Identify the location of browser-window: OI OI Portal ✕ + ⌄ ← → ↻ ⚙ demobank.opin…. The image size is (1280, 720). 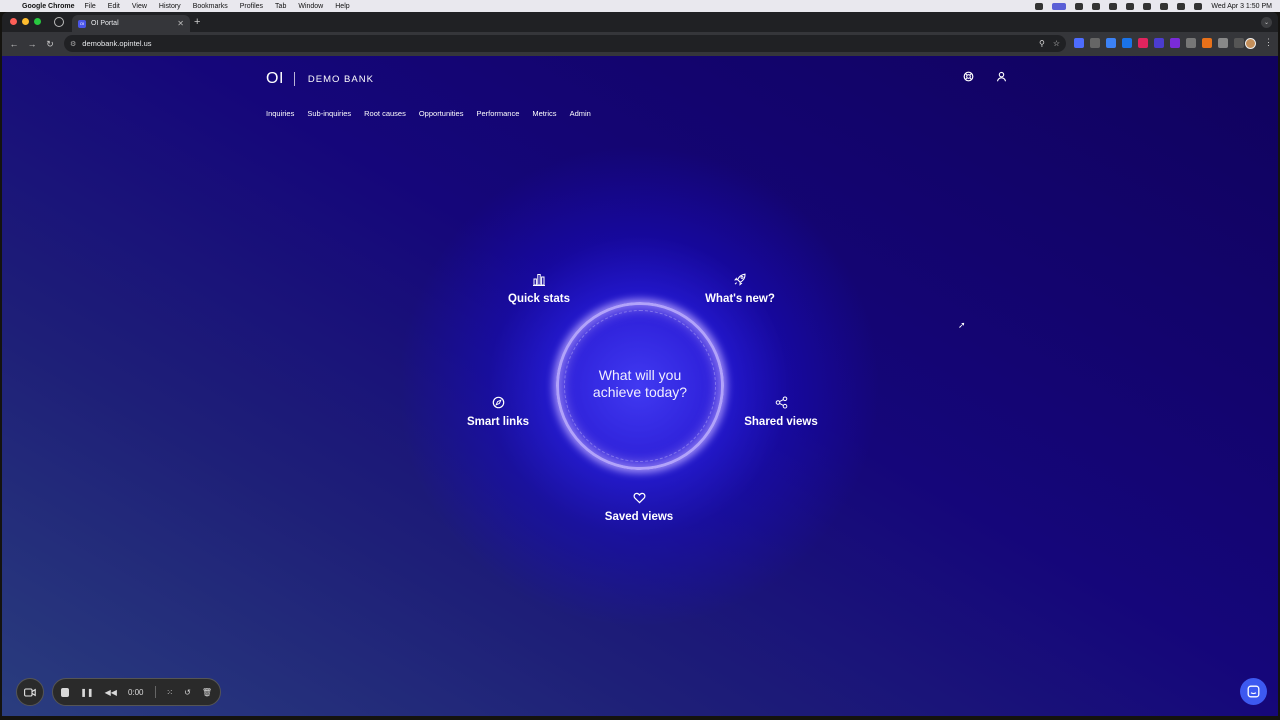
(640, 34).